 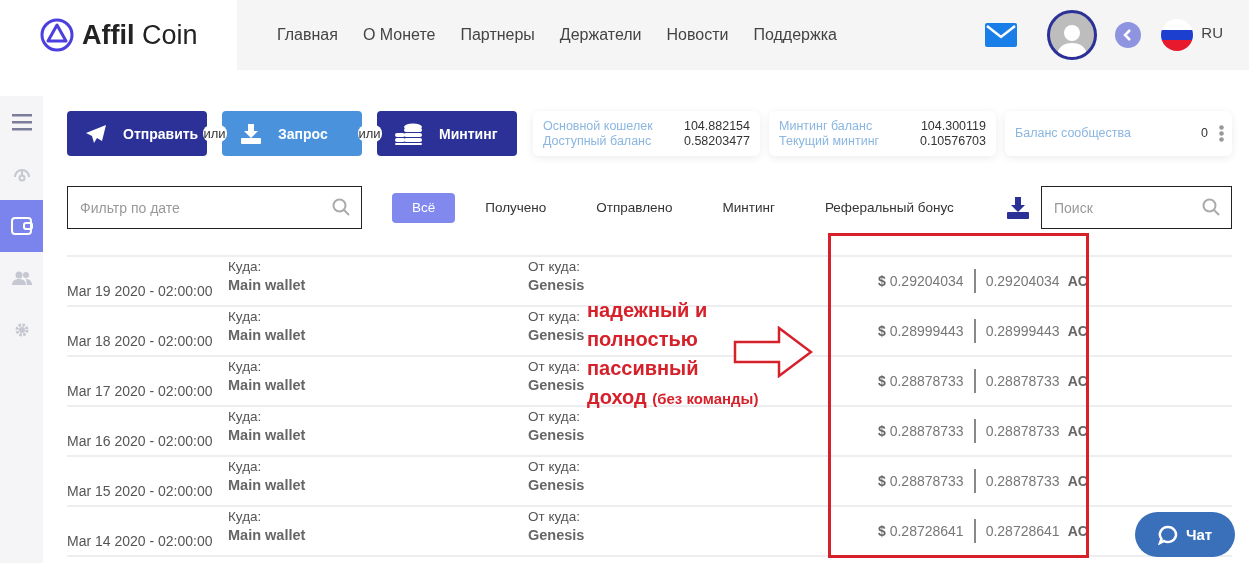 What do you see at coordinates (921, 531) in the screenshot?
I see `usd-amount: $ 0.28728641` at bounding box center [921, 531].